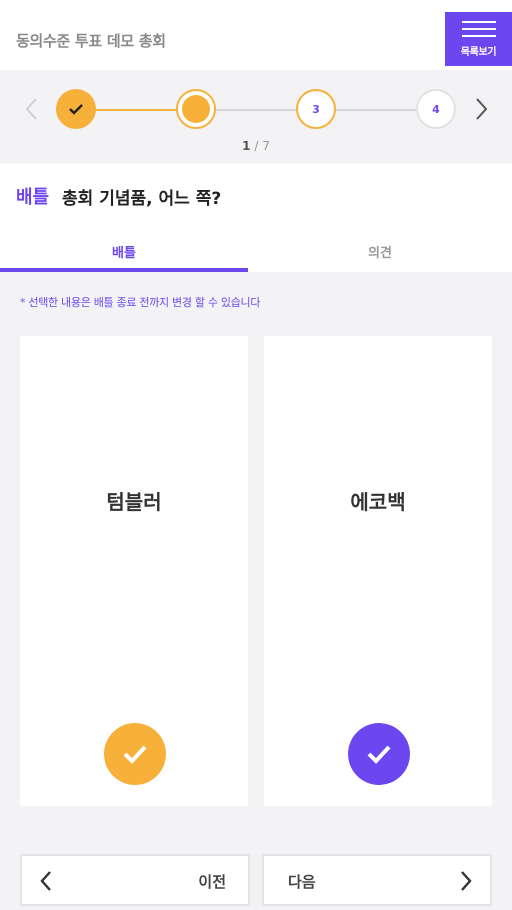 The width and height of the screenshot is (512, 910). I want to click on next-label: 다음, so click(302, 882).